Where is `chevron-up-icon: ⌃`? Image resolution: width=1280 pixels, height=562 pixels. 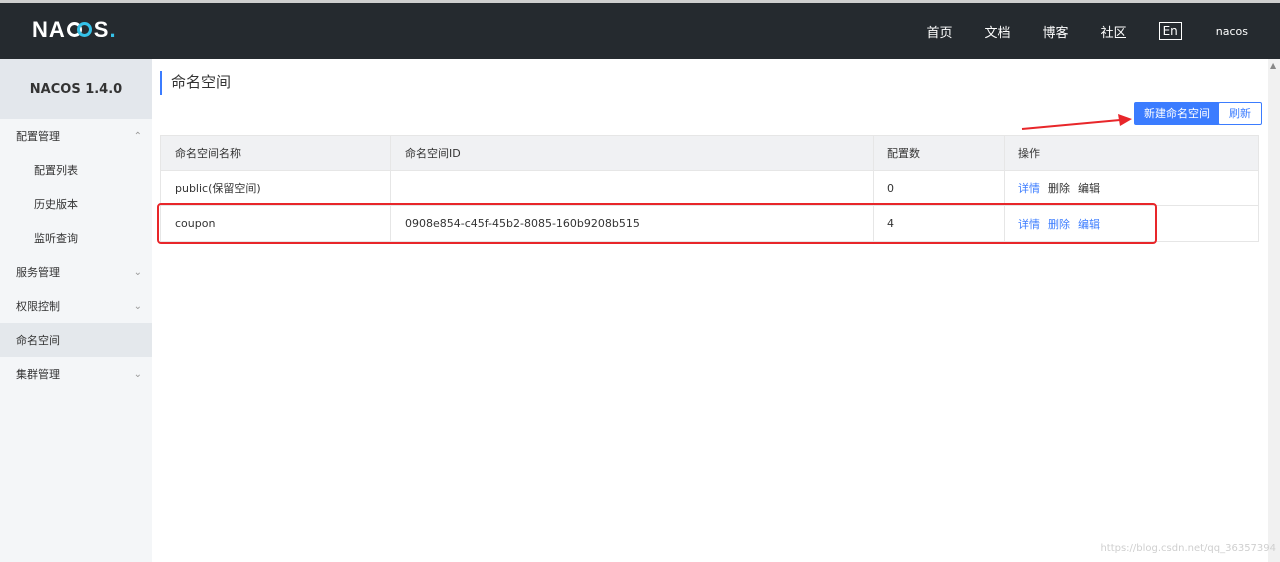 chevron-up-icon: ⌃ is located at coordinates (137, 136).